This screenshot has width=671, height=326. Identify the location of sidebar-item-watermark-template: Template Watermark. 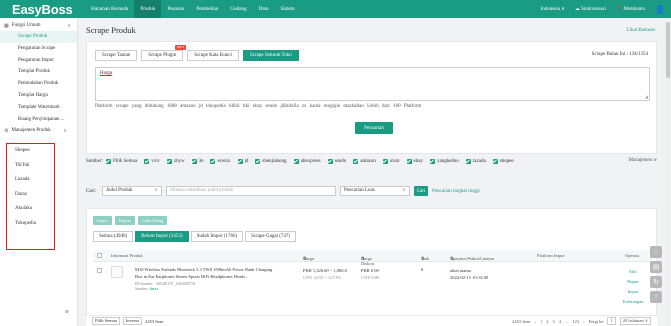
(38, 108).